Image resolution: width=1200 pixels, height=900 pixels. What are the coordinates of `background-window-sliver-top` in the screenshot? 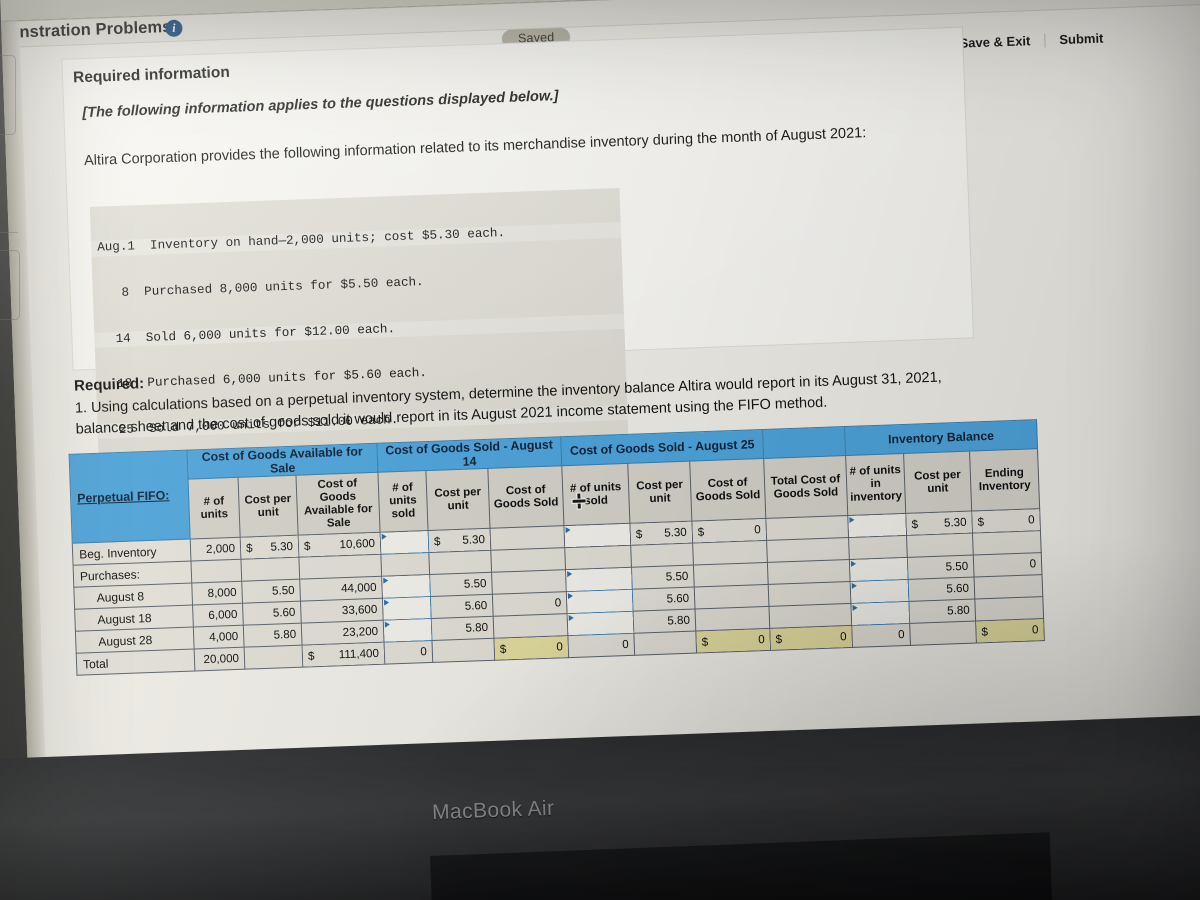 It's located at (8, 95).